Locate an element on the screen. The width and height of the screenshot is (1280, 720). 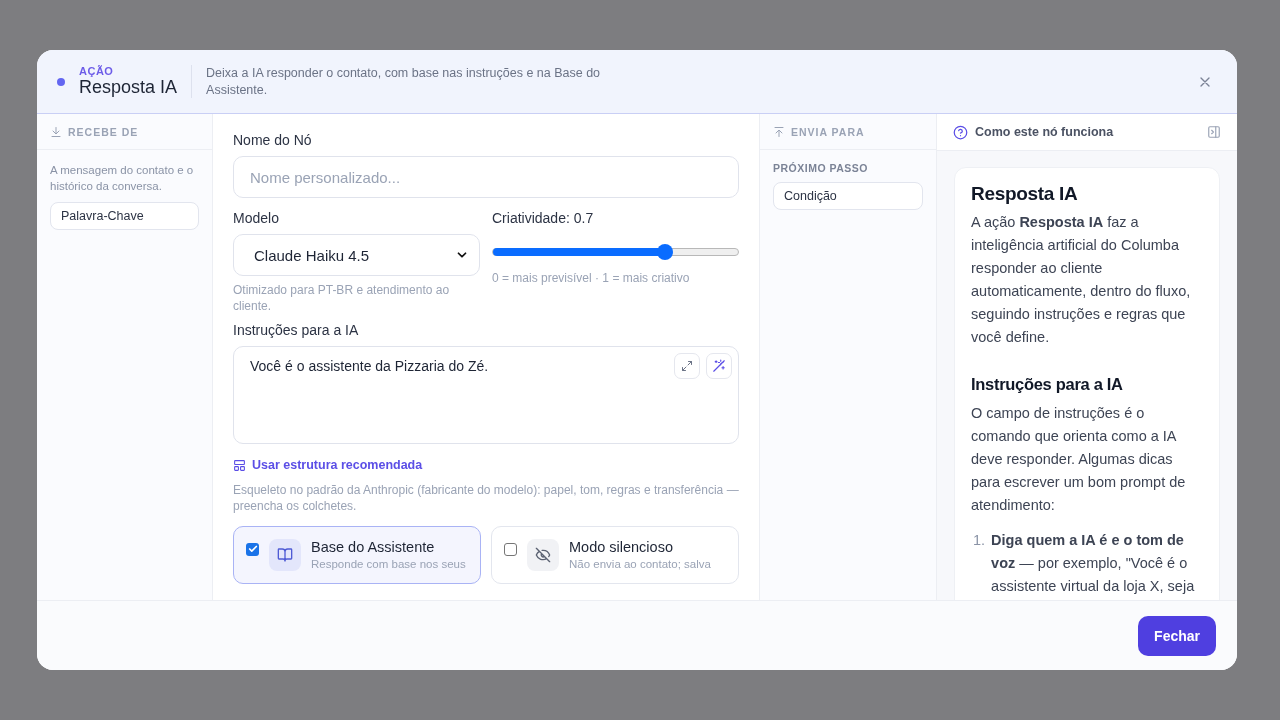
help-paragraph: O campo de instruções é o comando que orienta como a IA deve responder. Algumas dicas para escrever um bom prompt de atendimento: is located at coordinates (1079, 459).